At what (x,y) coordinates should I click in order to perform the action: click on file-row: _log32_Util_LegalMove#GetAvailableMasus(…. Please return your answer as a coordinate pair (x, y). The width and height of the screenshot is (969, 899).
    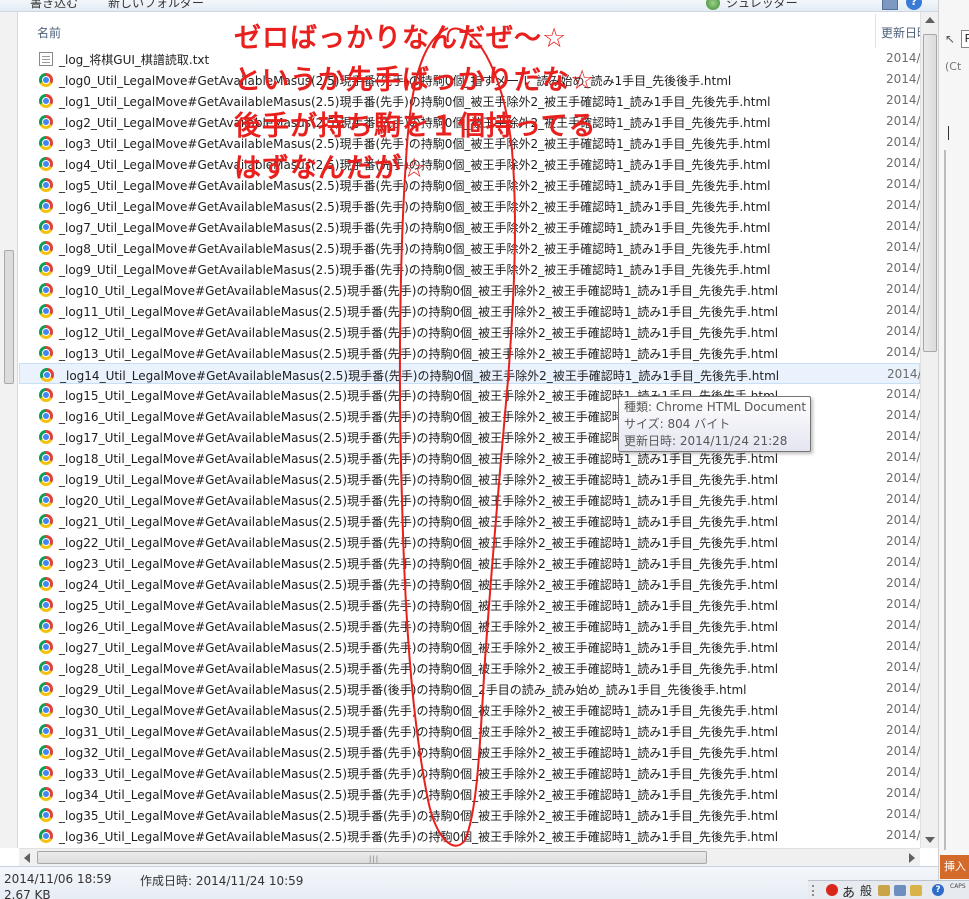
    Looking at the image, I should click on (469, 751).